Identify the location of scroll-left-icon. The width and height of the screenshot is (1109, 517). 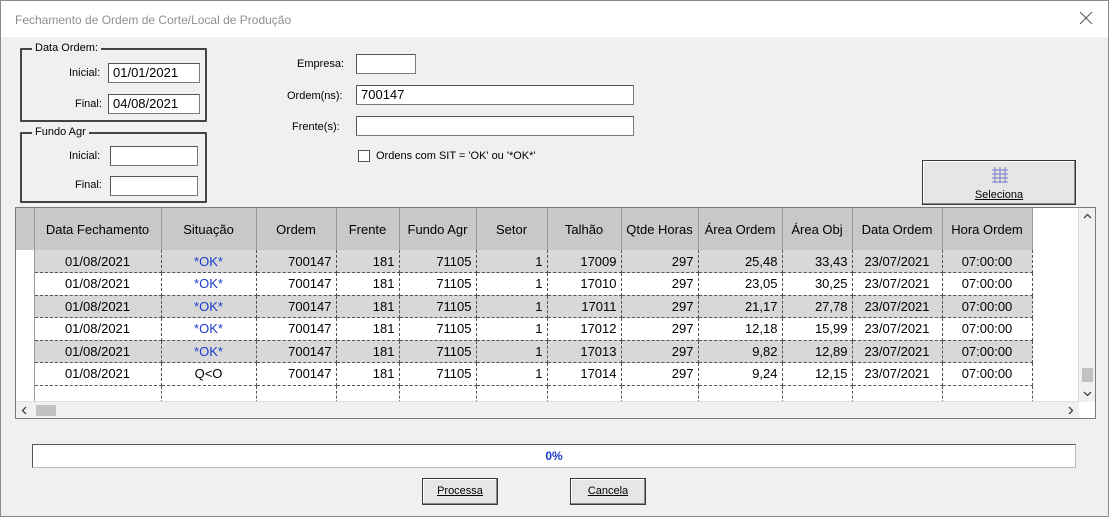
(24, 410).